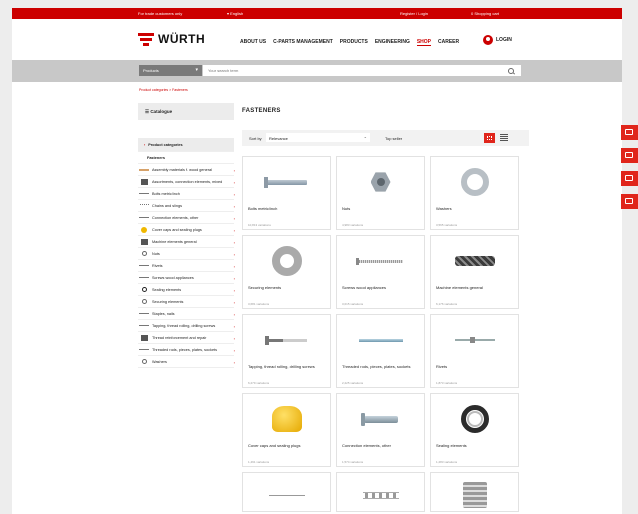  What do you see at coordinates (274, 445) in the screenshot?
I see `product-name: Cover caps and sealing plugs` at bounding box center [274, 445].